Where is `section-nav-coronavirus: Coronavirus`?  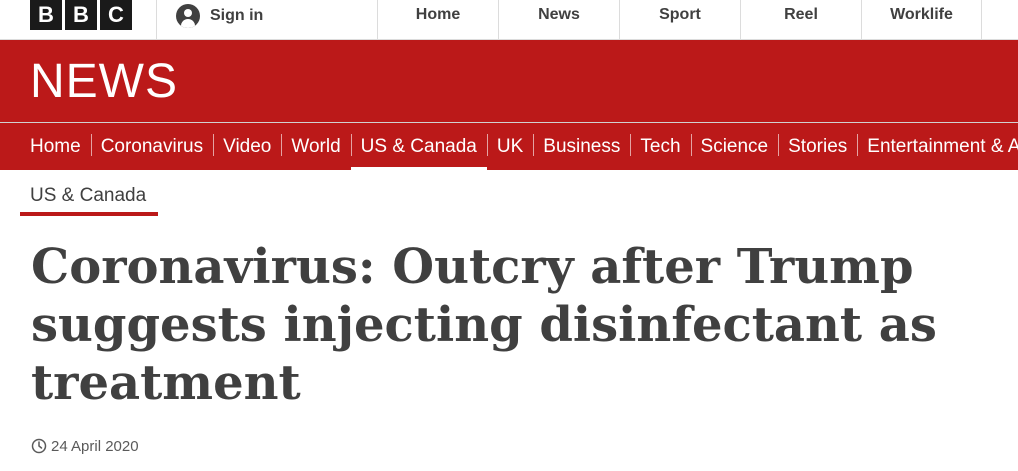 section-nav-coronavirus: Coronavirus is located at coordinates (151, 146).